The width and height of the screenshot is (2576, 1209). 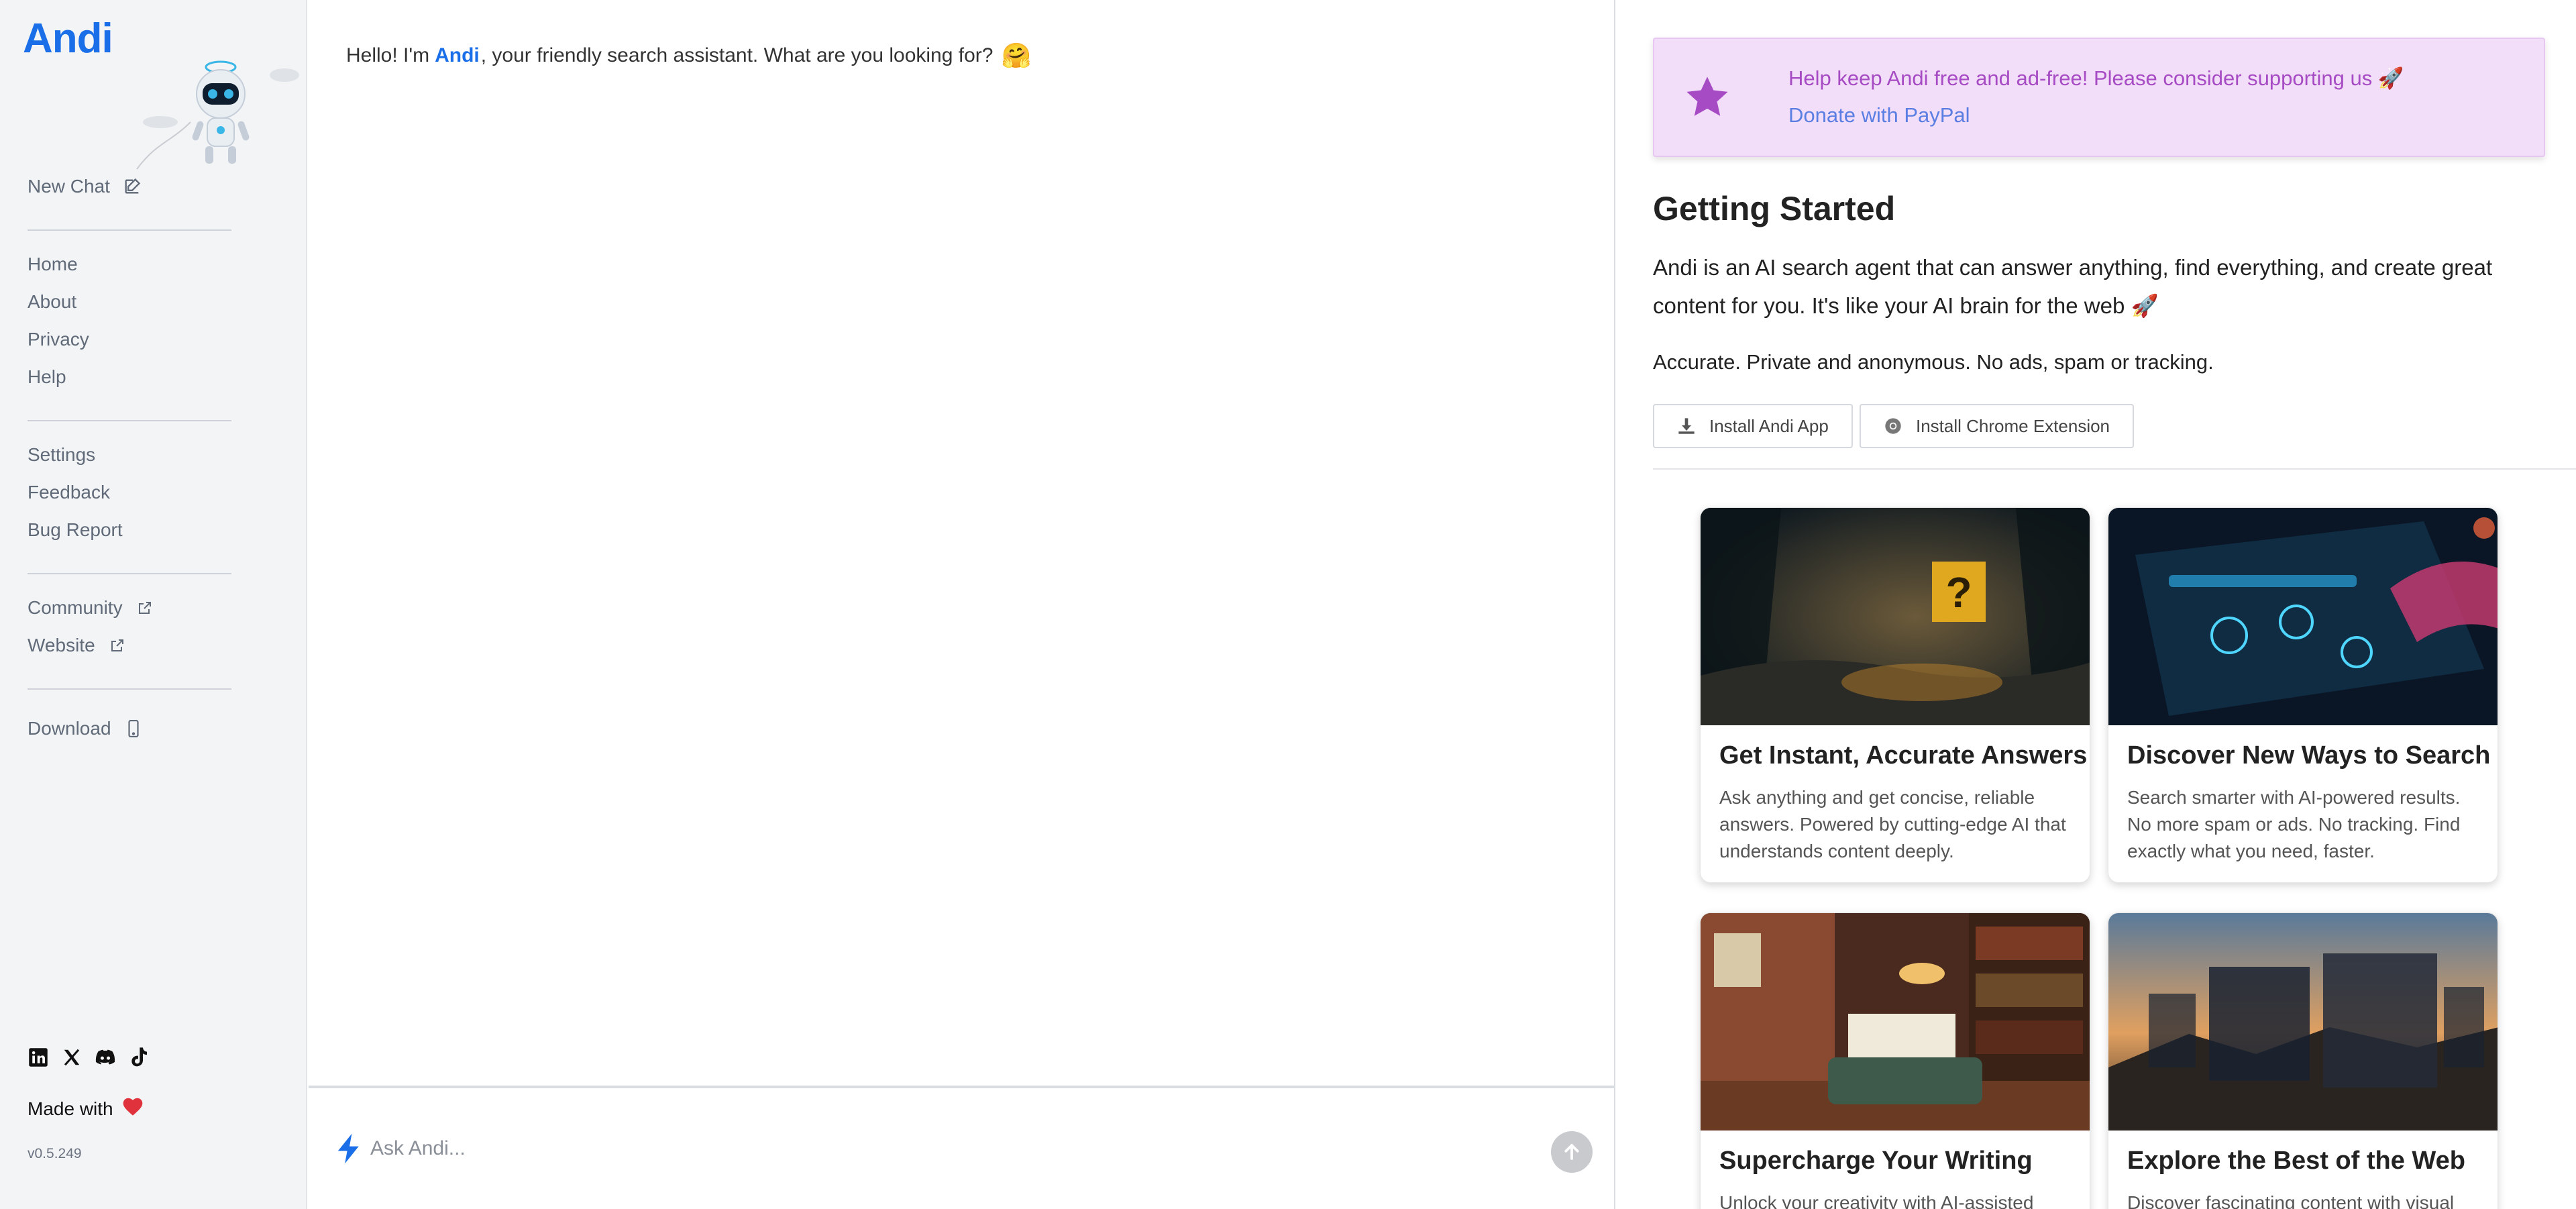 I want to click on card-image-typewriter, so click(x=1895, y=1022).